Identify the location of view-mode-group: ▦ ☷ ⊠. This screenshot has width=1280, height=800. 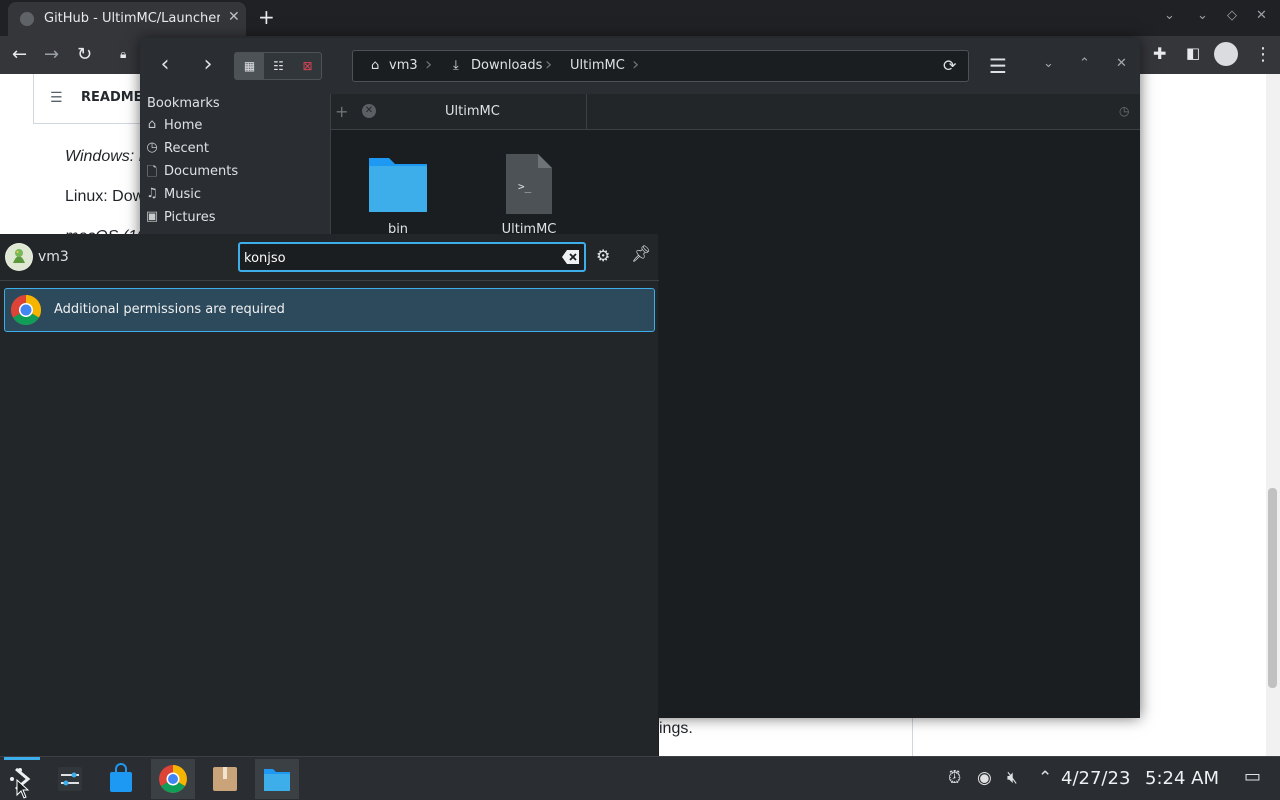
(278, 66).